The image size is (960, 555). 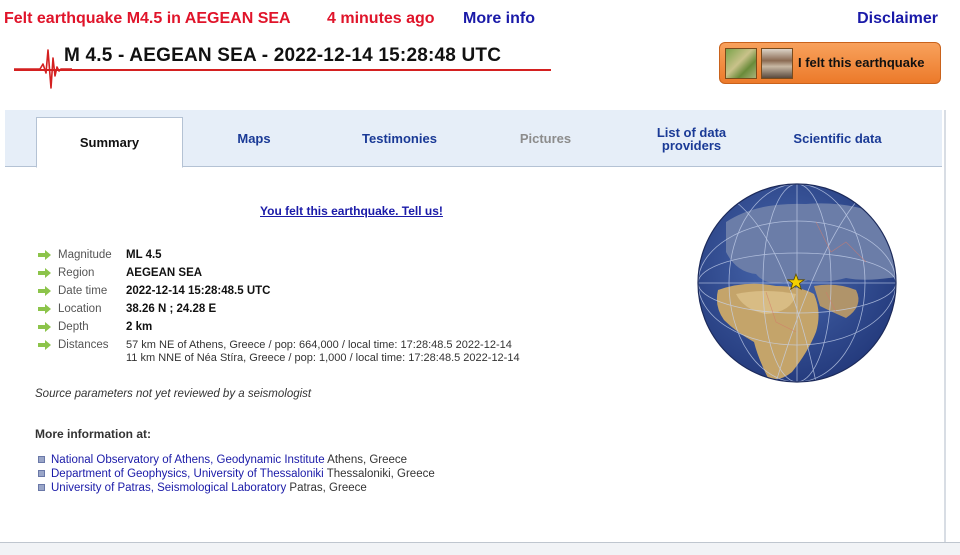 I want to click on title-underline, so click(x=282, y=70).